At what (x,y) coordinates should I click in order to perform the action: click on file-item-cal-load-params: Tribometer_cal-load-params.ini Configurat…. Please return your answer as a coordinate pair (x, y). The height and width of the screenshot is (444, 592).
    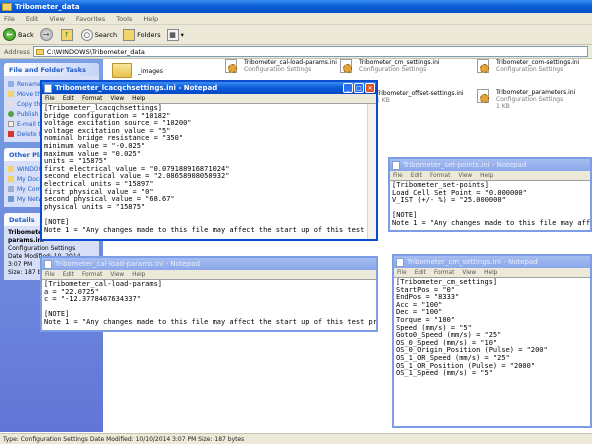
    Looking at the image, I should click on (281, 66).